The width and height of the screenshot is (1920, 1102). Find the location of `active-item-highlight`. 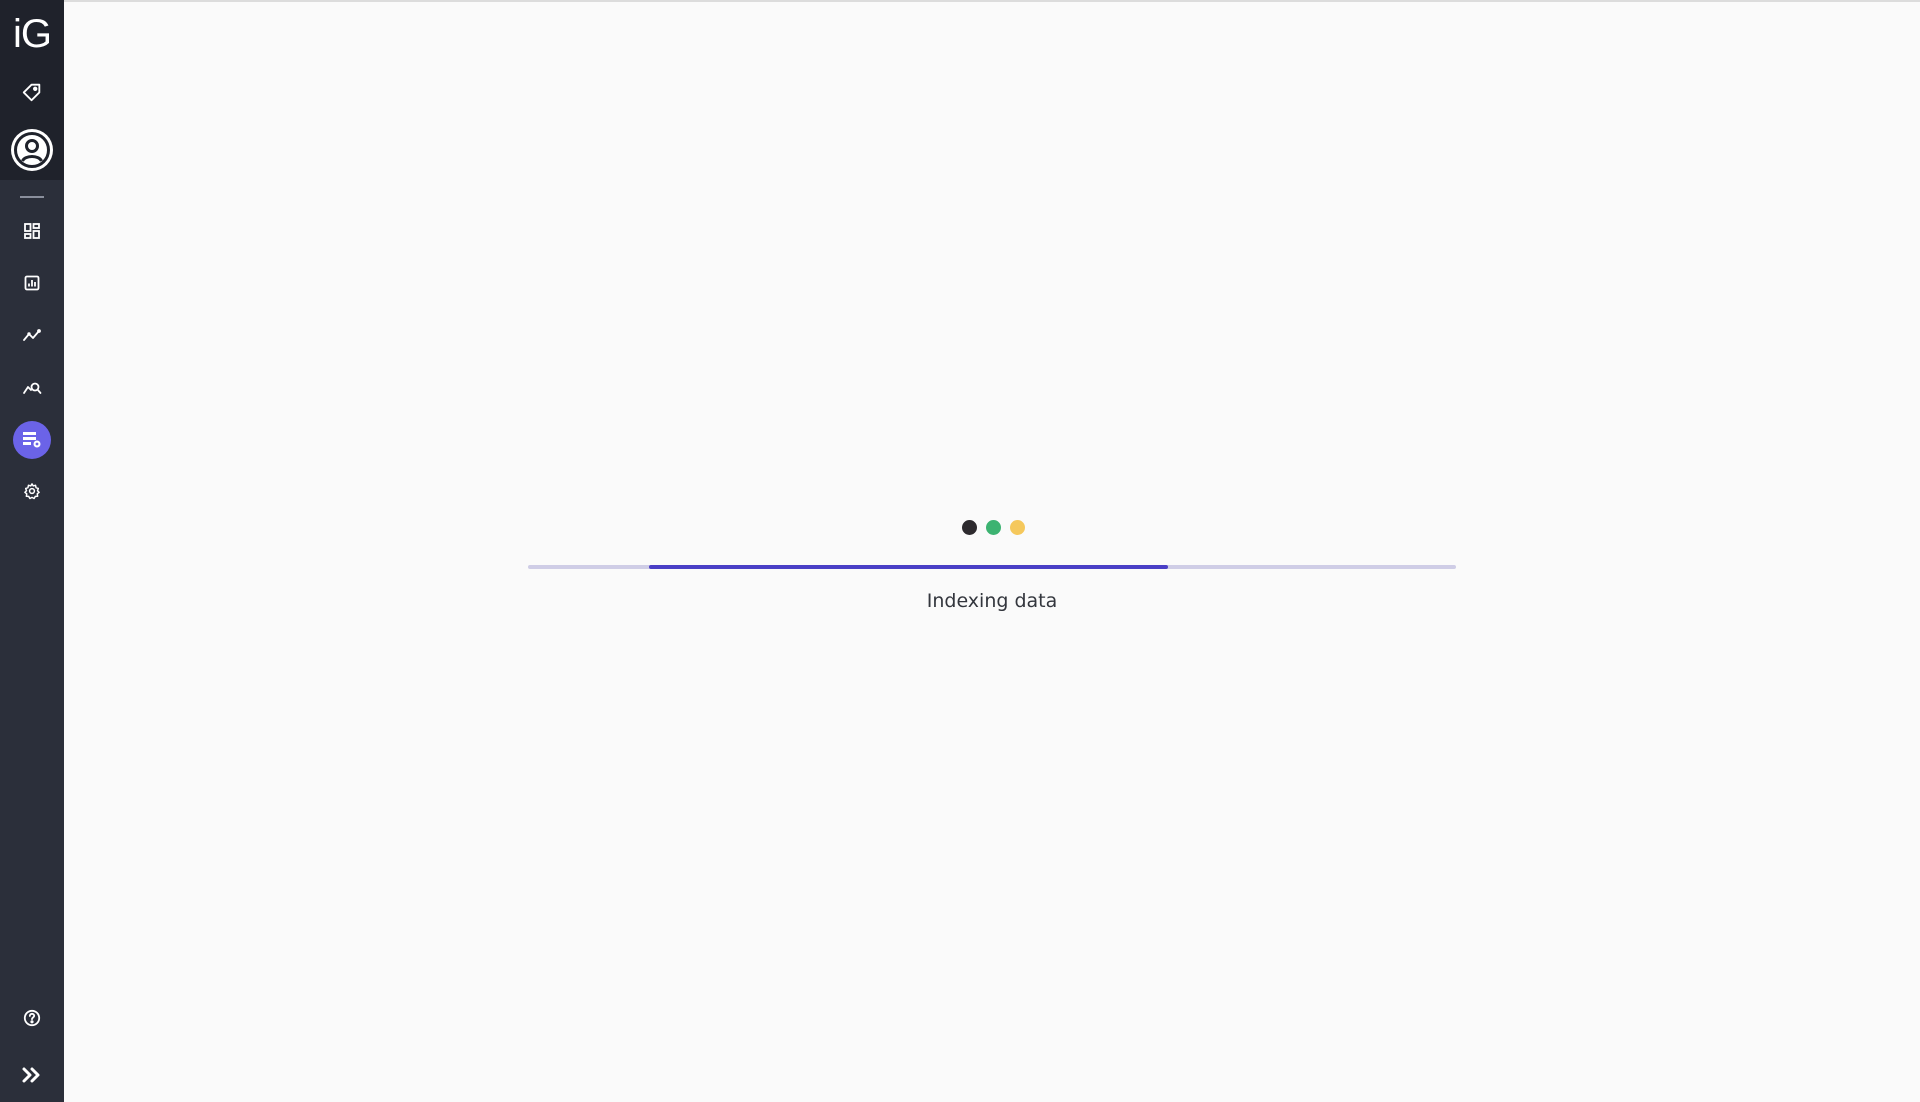

active-item-highlight is located at coordinates (32, 440).